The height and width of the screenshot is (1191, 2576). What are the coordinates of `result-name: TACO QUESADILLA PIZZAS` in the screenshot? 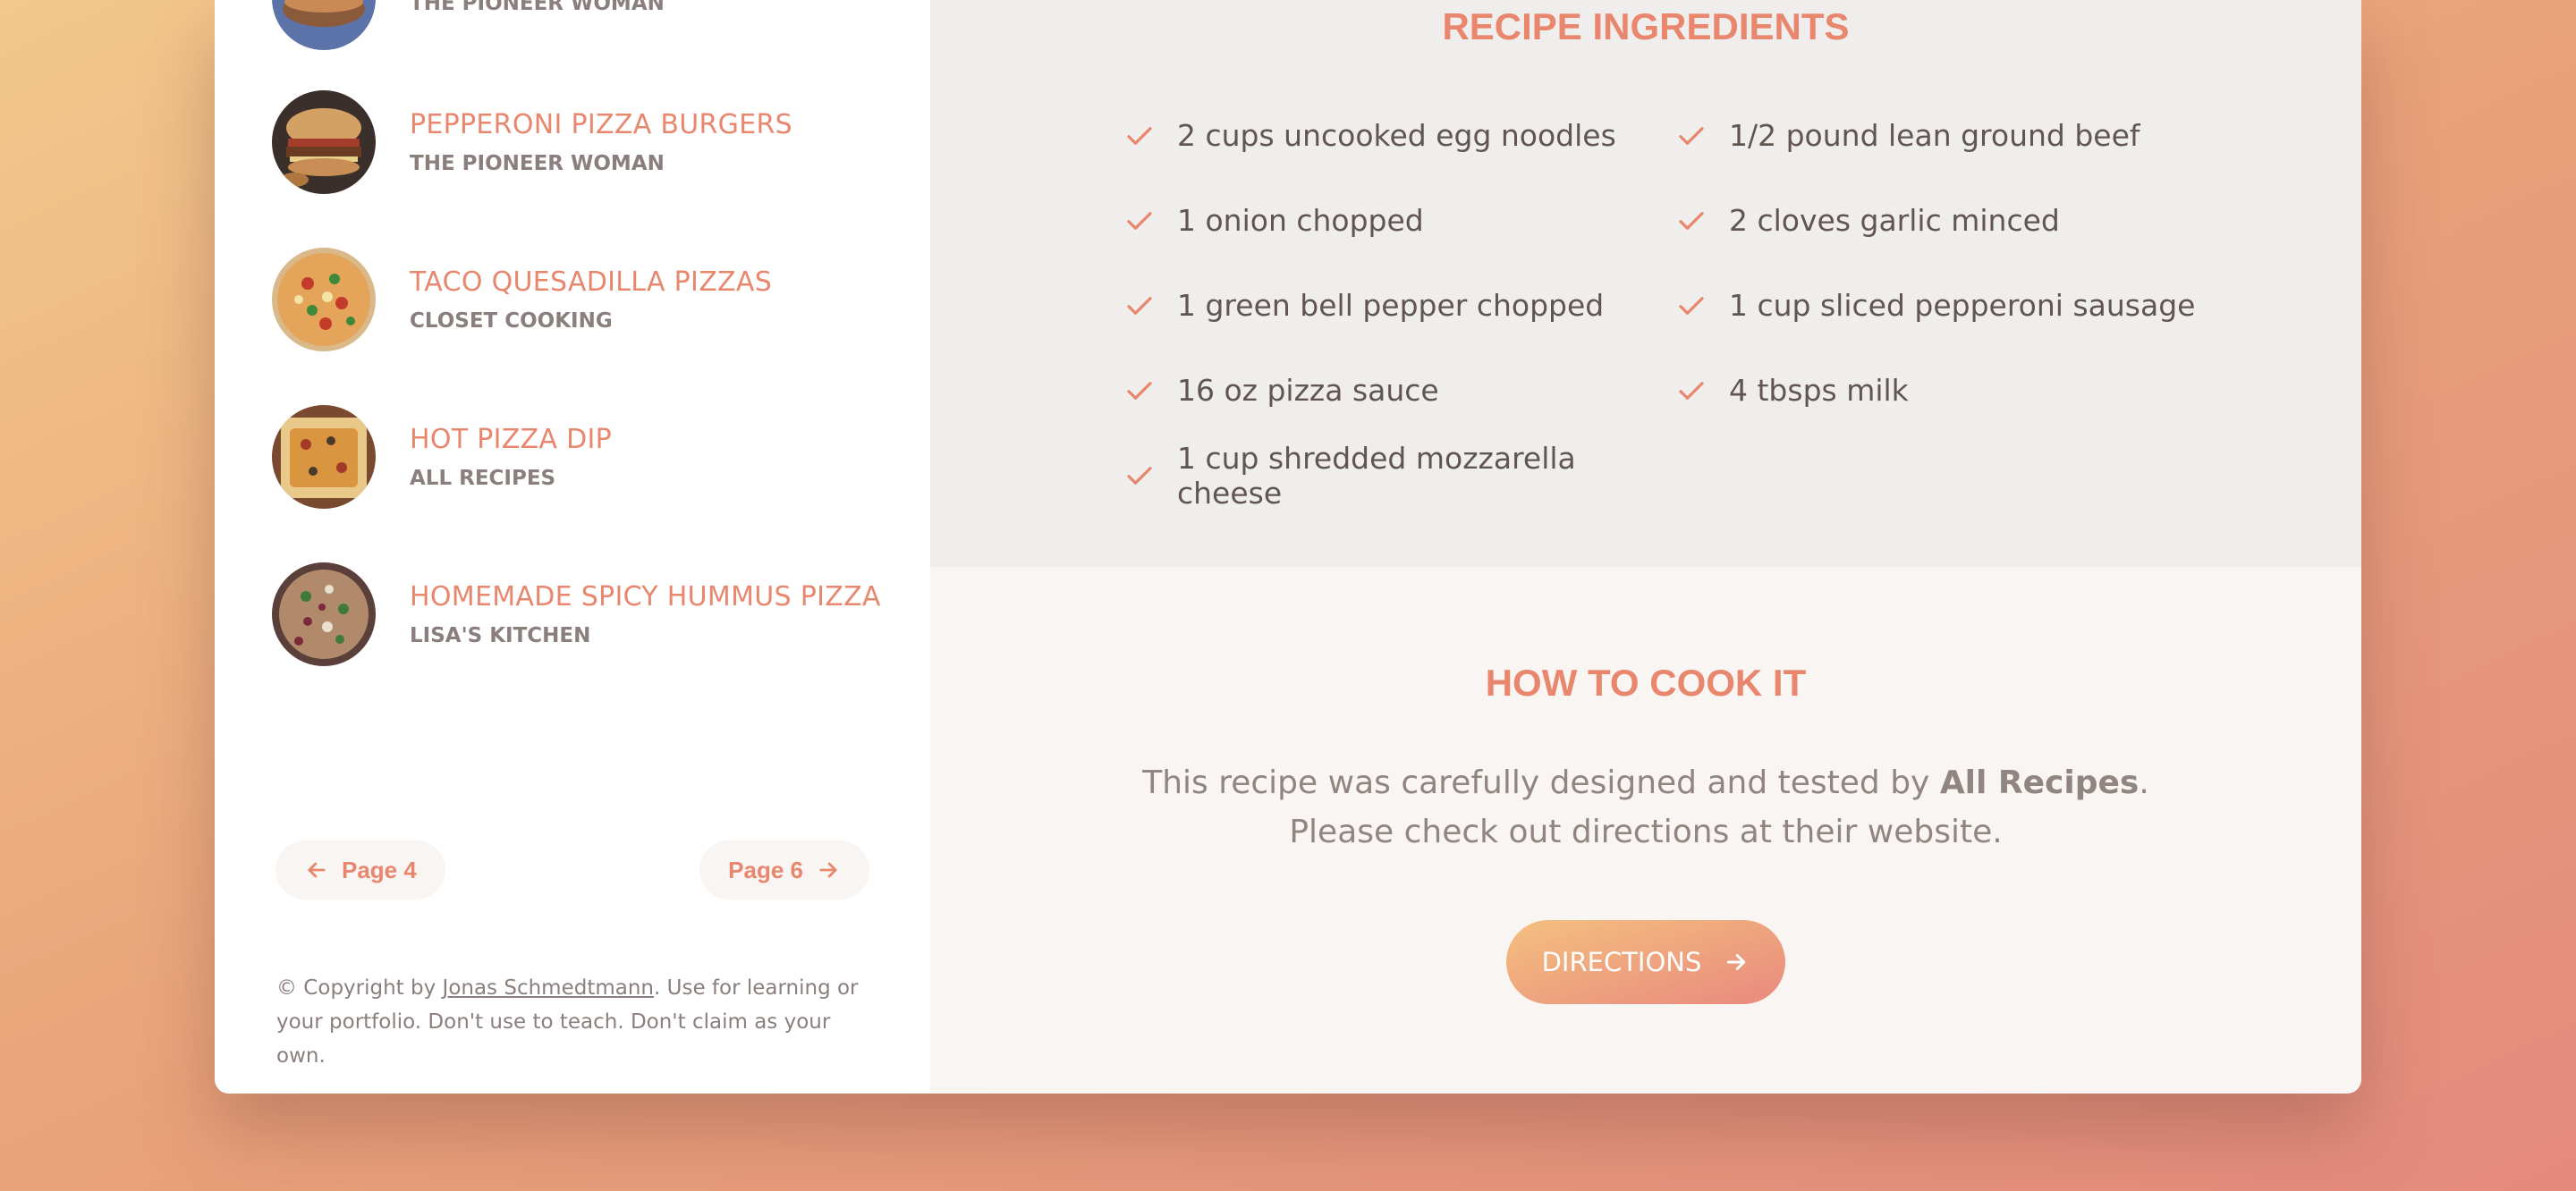 It's located at (591, 282).